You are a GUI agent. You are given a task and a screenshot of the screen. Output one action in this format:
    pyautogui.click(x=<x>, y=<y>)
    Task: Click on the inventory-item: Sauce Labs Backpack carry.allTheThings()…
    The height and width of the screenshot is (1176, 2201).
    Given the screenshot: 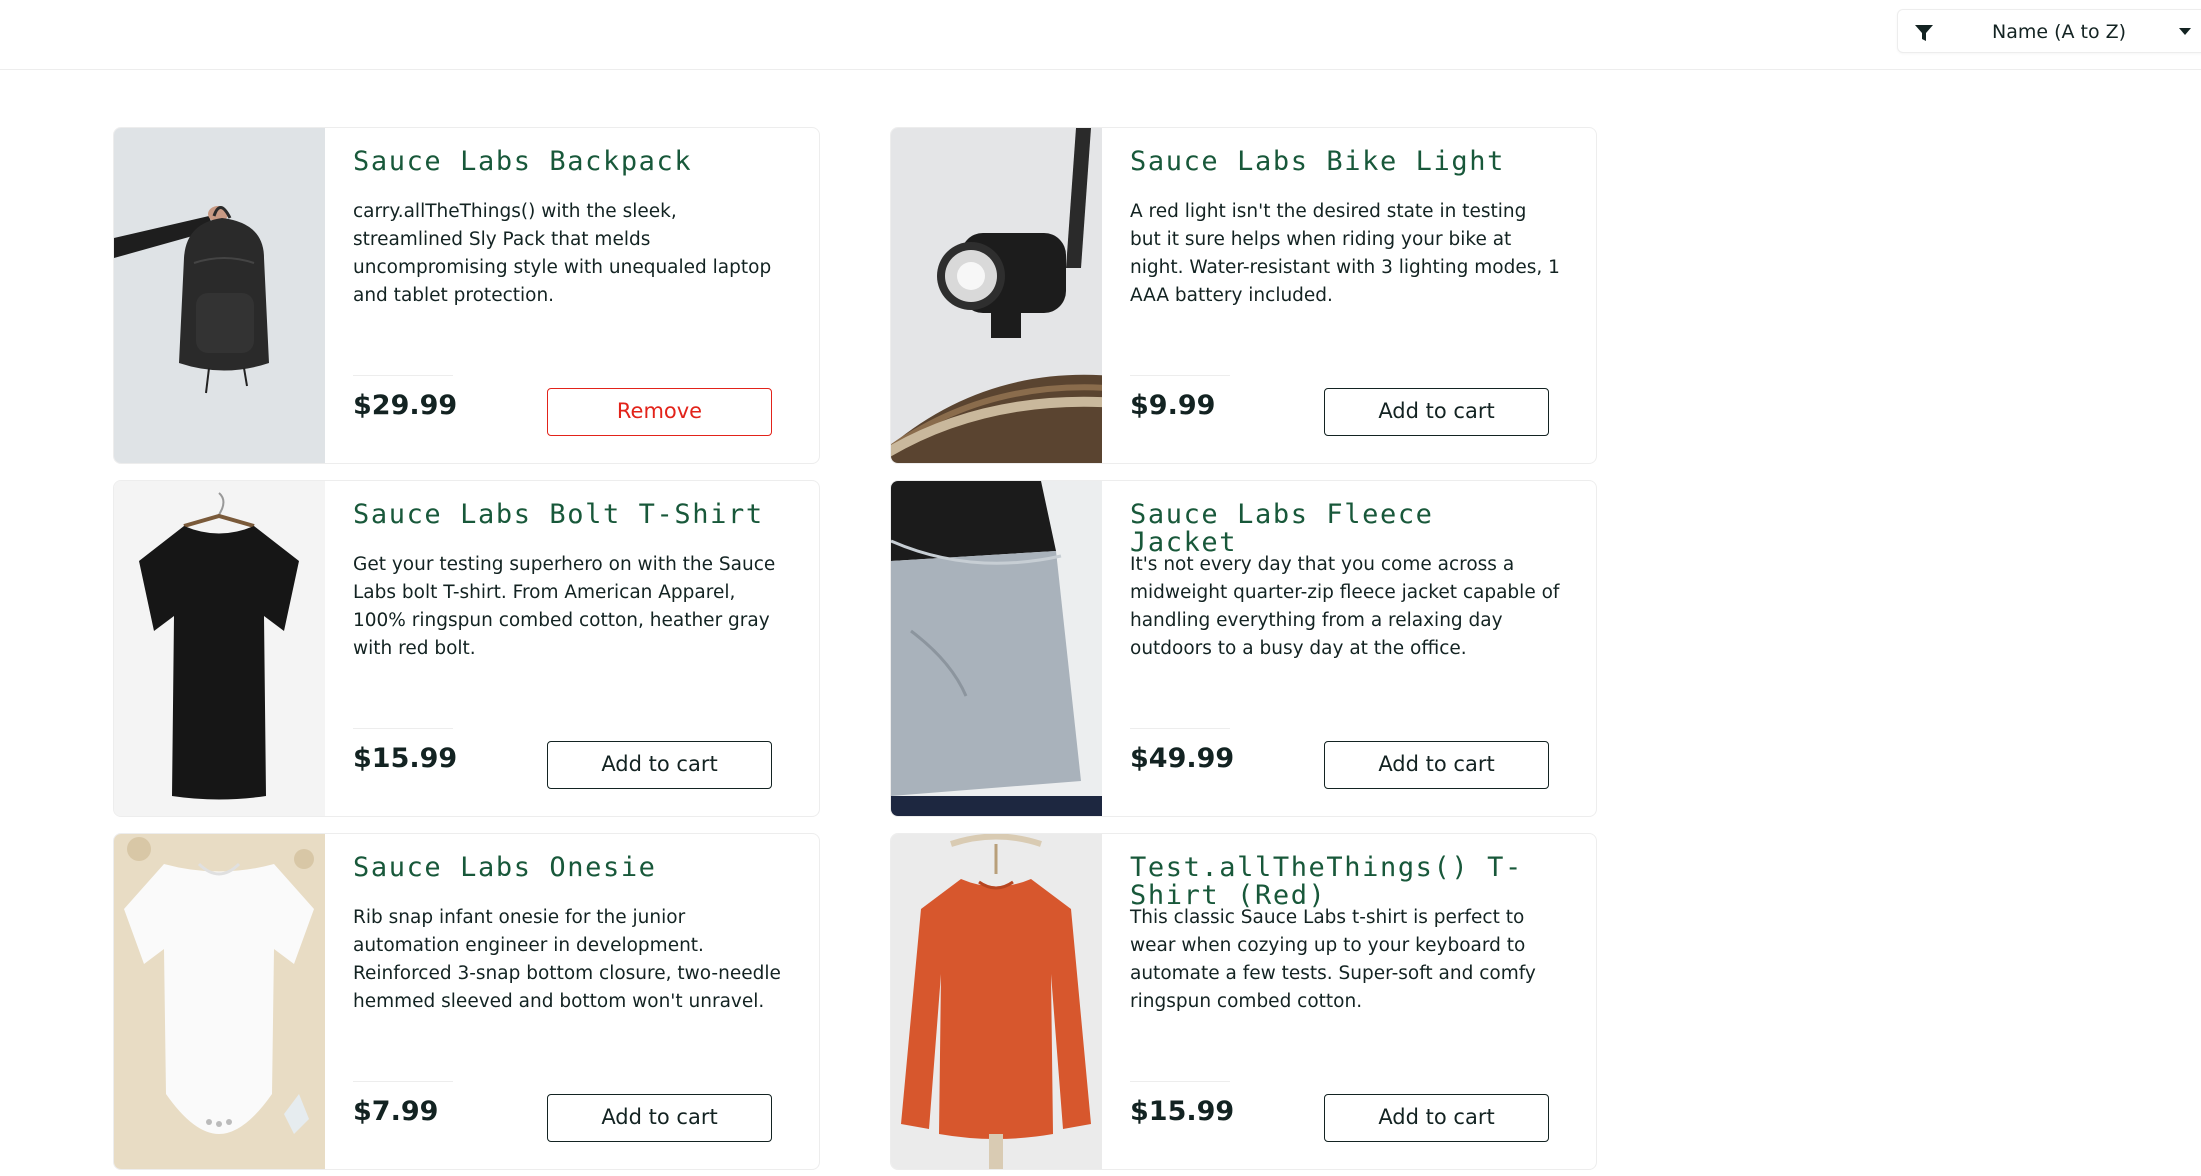 What is the action you would take?
    pyautogui.click(x=466, y=295)
    